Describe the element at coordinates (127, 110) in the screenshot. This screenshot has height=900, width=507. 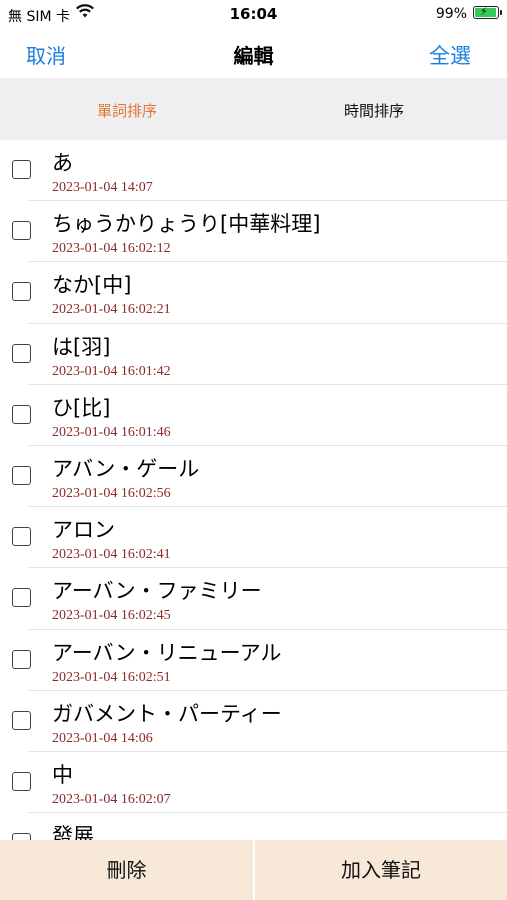
I see `tab-word-sort: 單詞排序` at that location.